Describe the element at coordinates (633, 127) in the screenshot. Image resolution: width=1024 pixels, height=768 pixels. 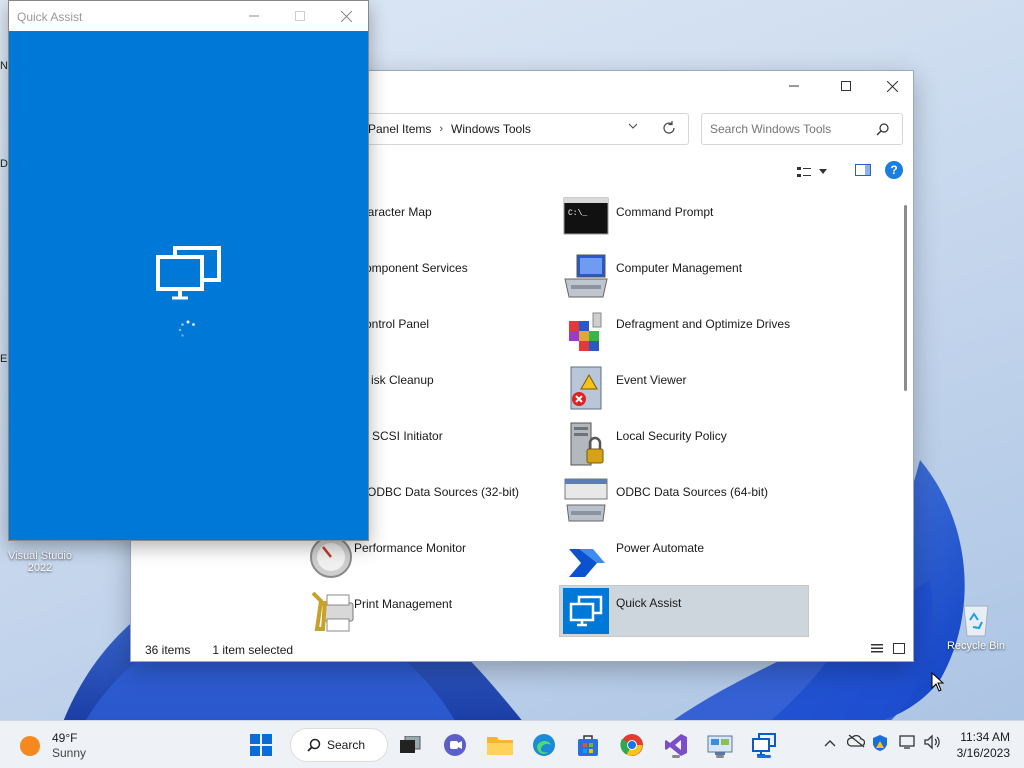
I see `address-dropdown-chevron-icon` at that location.